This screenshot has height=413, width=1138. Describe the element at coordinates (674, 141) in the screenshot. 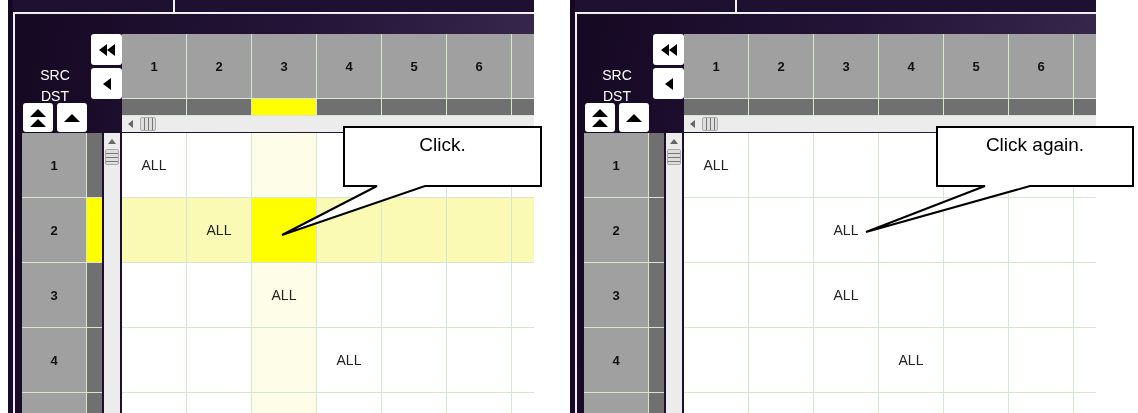

I see `up-arrow-icon` at that location.